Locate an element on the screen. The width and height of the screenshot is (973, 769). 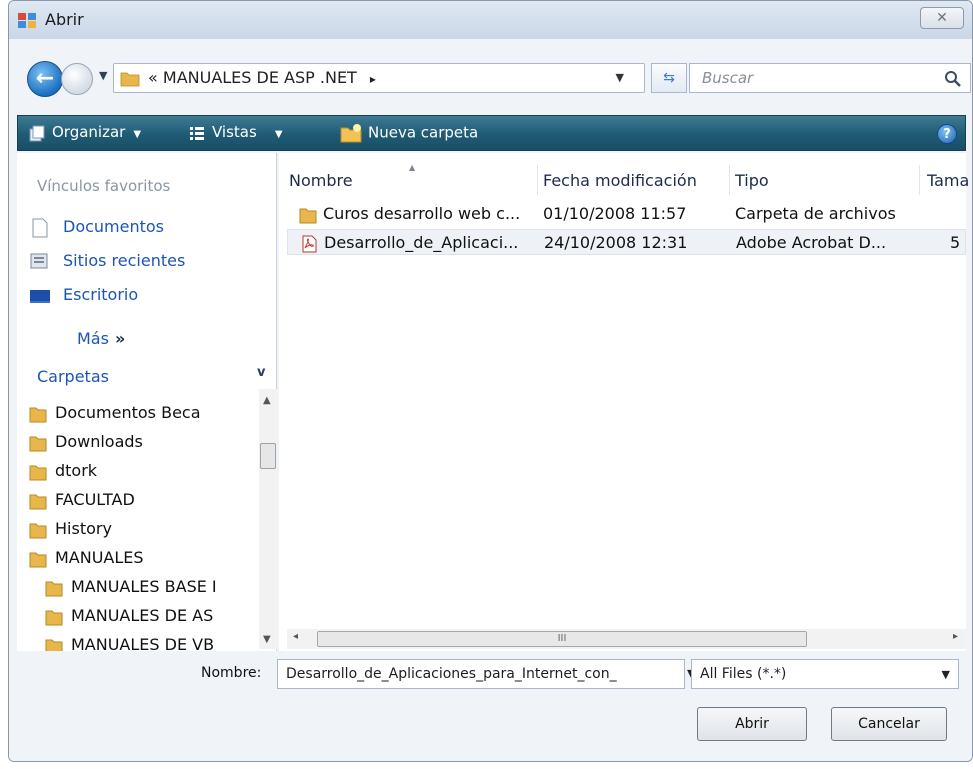
organize-button: Organizar ▼ is located at coordinates (84, 132).